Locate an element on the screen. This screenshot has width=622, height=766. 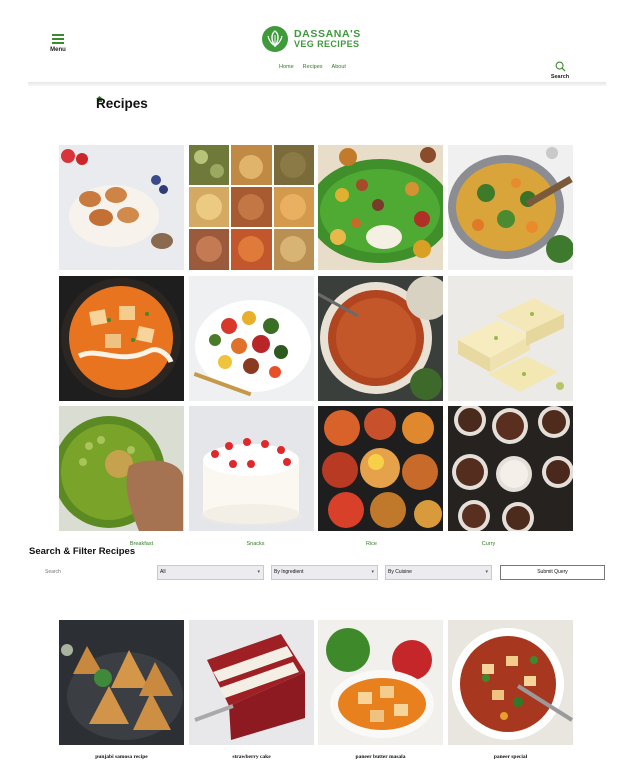
recipe-title-punjabi-samosa: punjabi samosa recipe is located at coordinates (121, 757).